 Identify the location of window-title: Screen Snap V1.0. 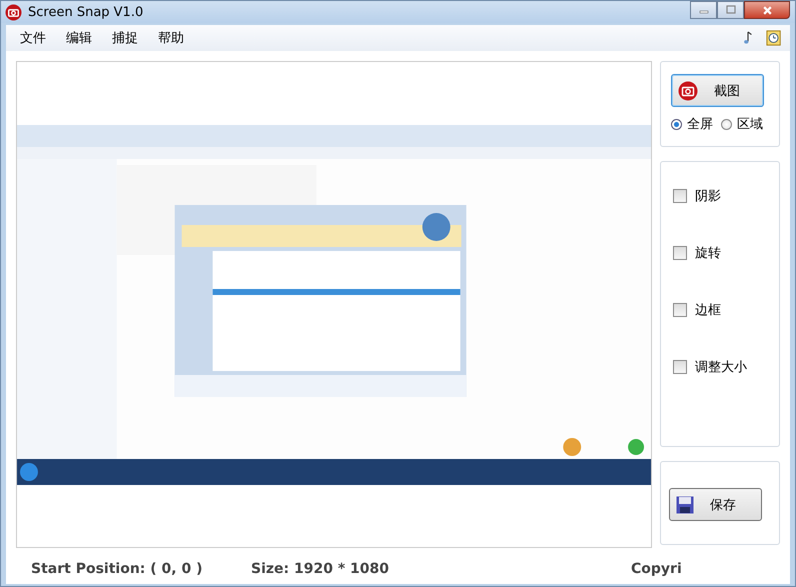
(86, 12).